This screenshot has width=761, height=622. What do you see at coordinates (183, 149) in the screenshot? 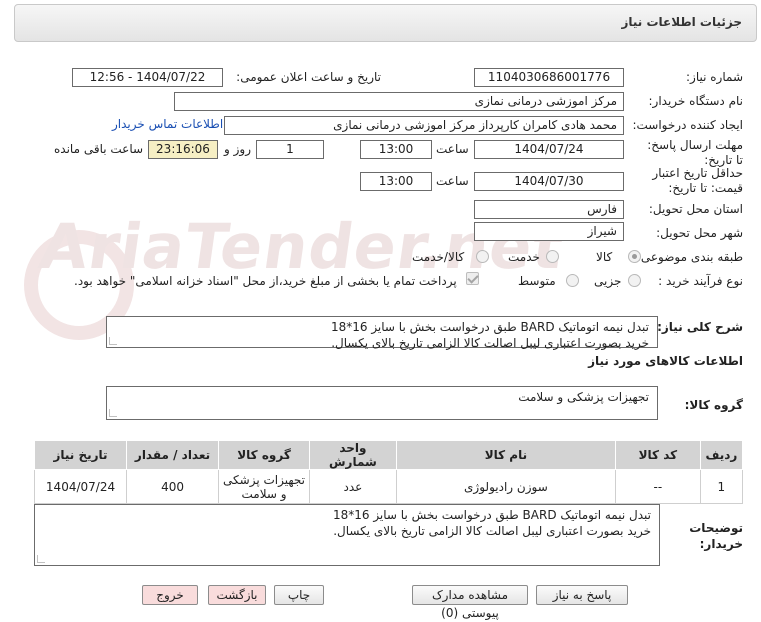
I see `remaining-time-field: 23:16:06` at bounding box center [183, 149].